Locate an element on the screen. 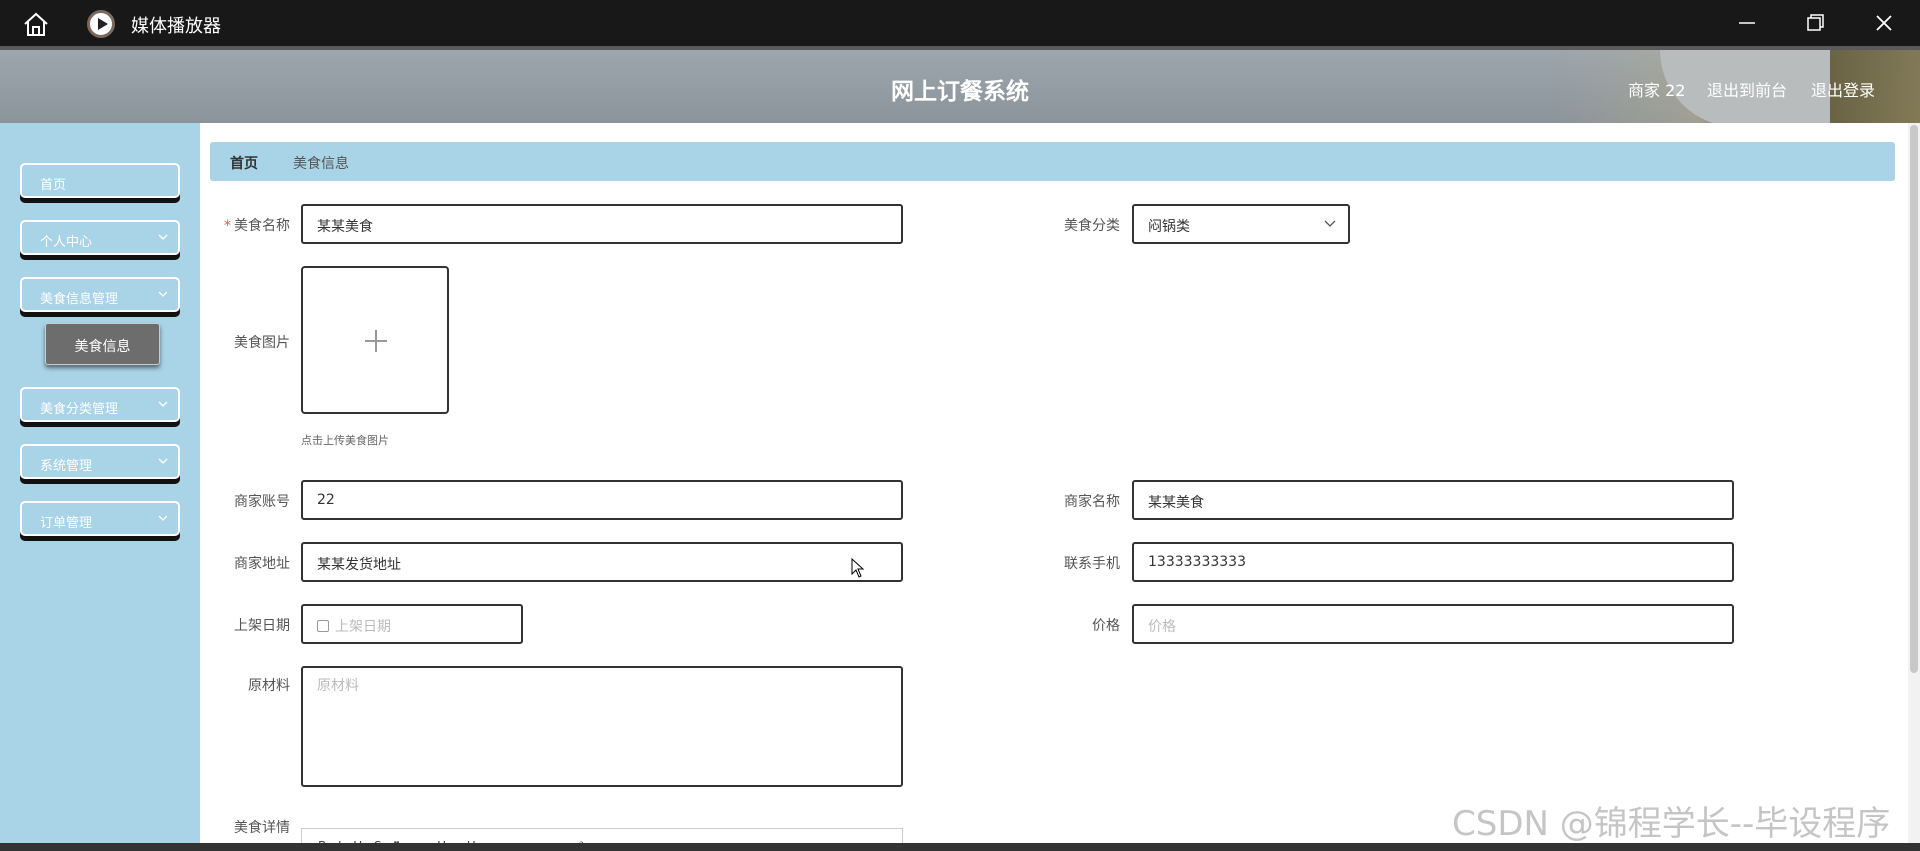  price-placeholder: 价格 is located at coordinates (1162, 627).